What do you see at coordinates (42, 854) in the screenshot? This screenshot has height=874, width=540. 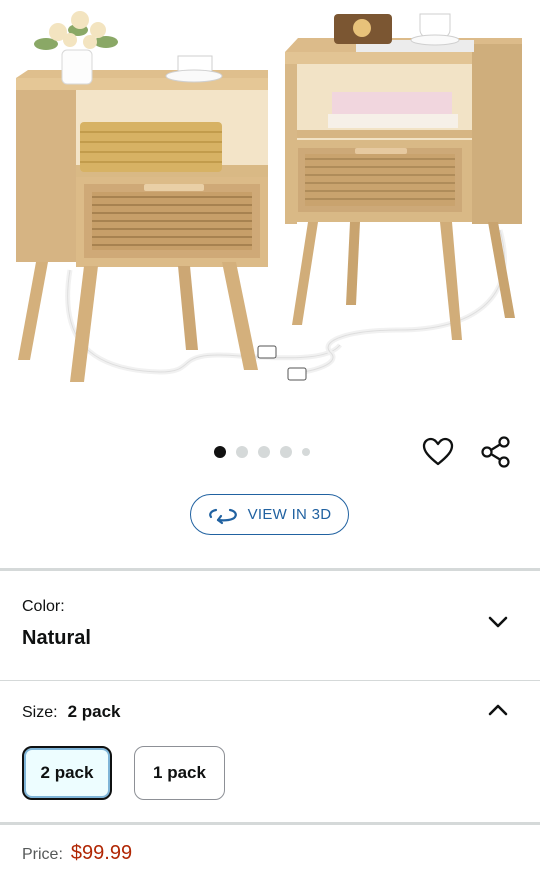 I see `price-label: Price:` at bounding box center [42, 854].